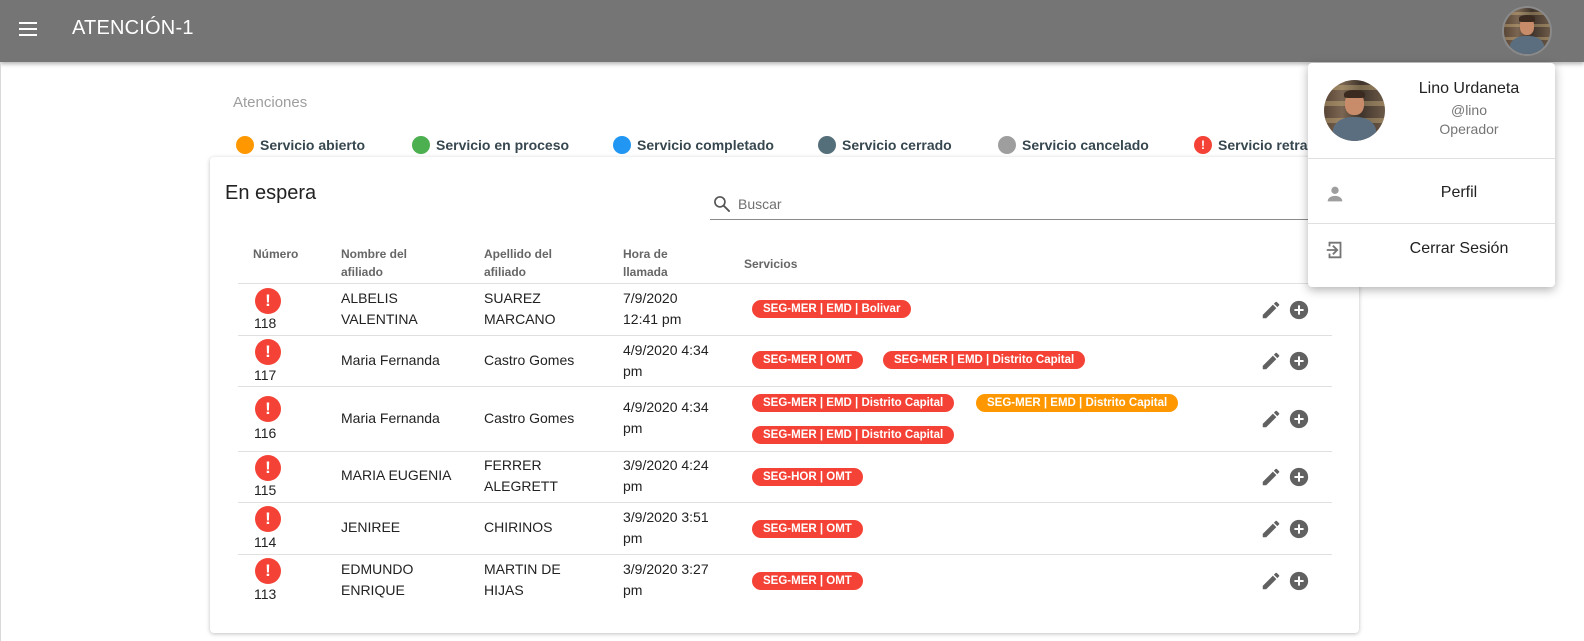 Image resolution: width=1584 pixels, height=641 pixels. What do you see at coordinates (1334, 250) in the screenshot?
I see `logout-icon` at bounding box center [1334, 250].